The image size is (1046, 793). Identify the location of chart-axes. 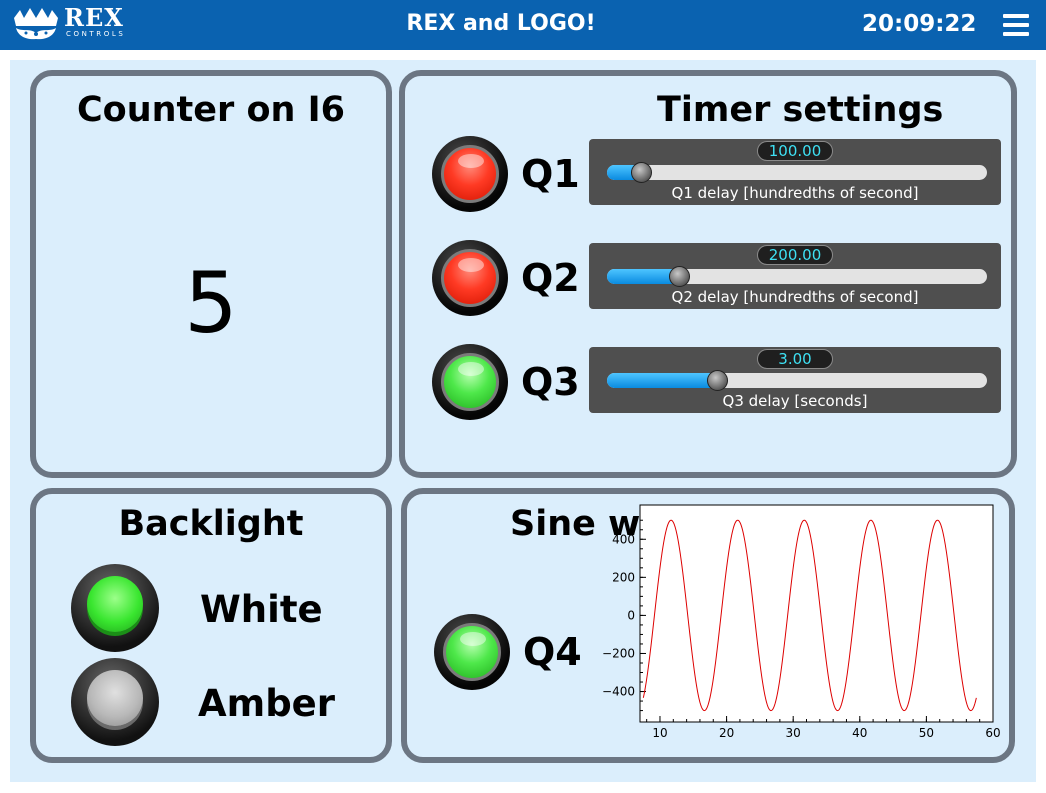
(816, 613).